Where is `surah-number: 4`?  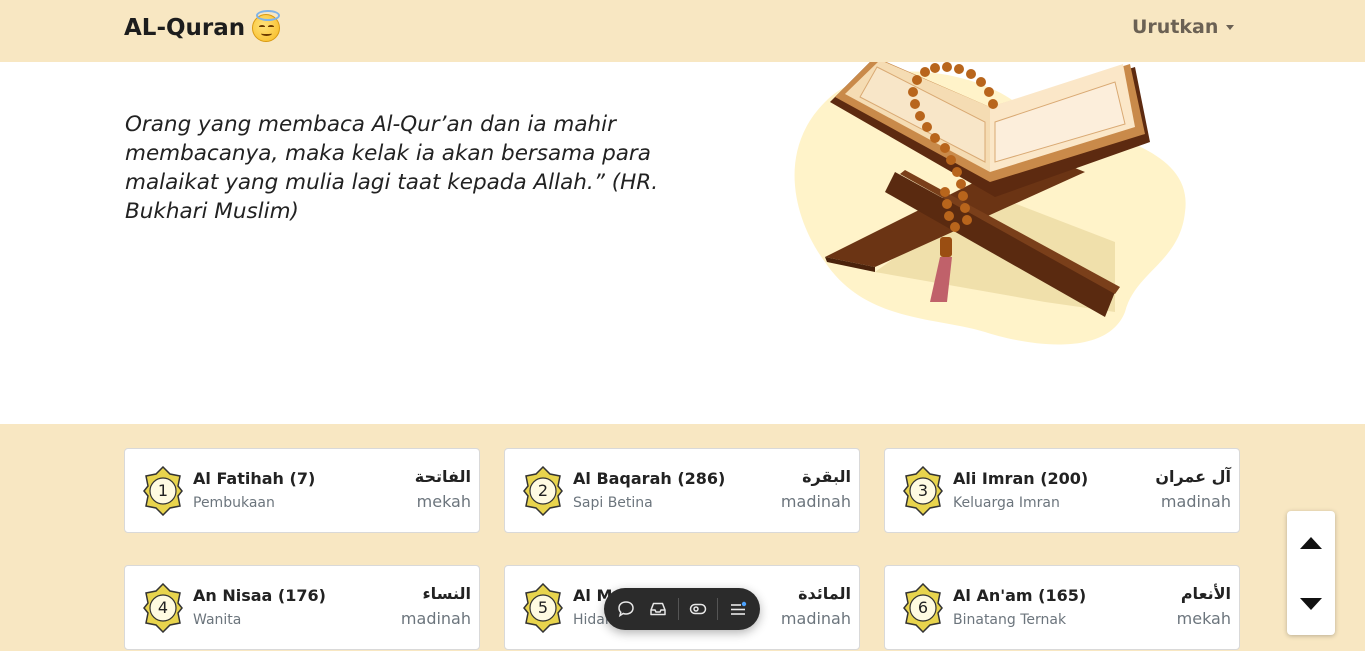
surah-number: 4 is located at coordinates (163, 607).